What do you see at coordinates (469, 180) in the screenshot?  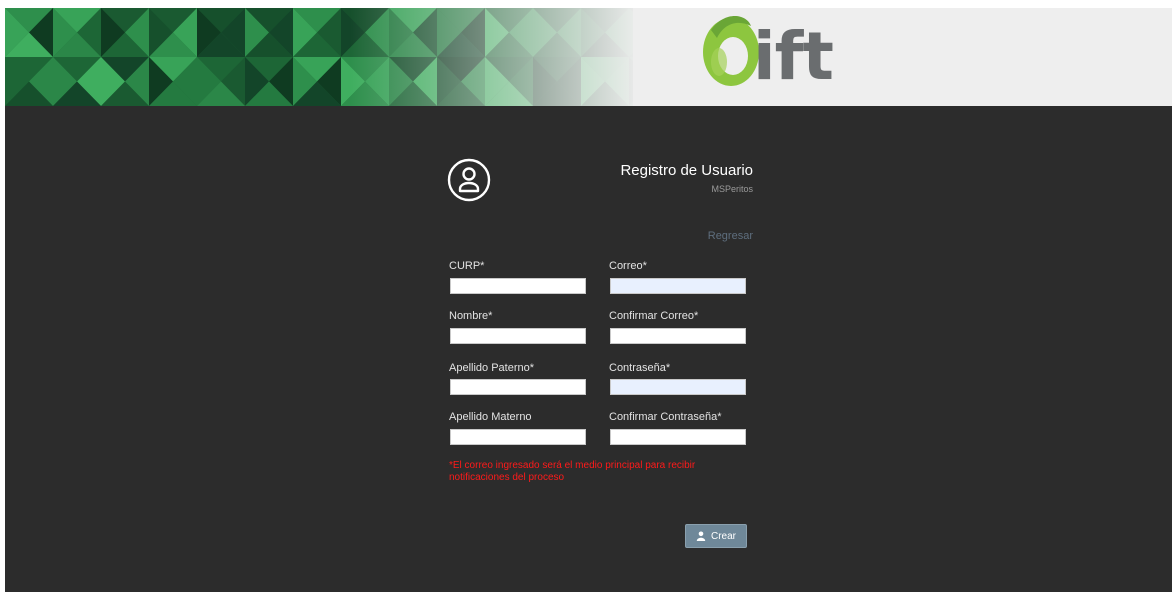 I see `user-circle-icon` at bounding box center [469, 180].